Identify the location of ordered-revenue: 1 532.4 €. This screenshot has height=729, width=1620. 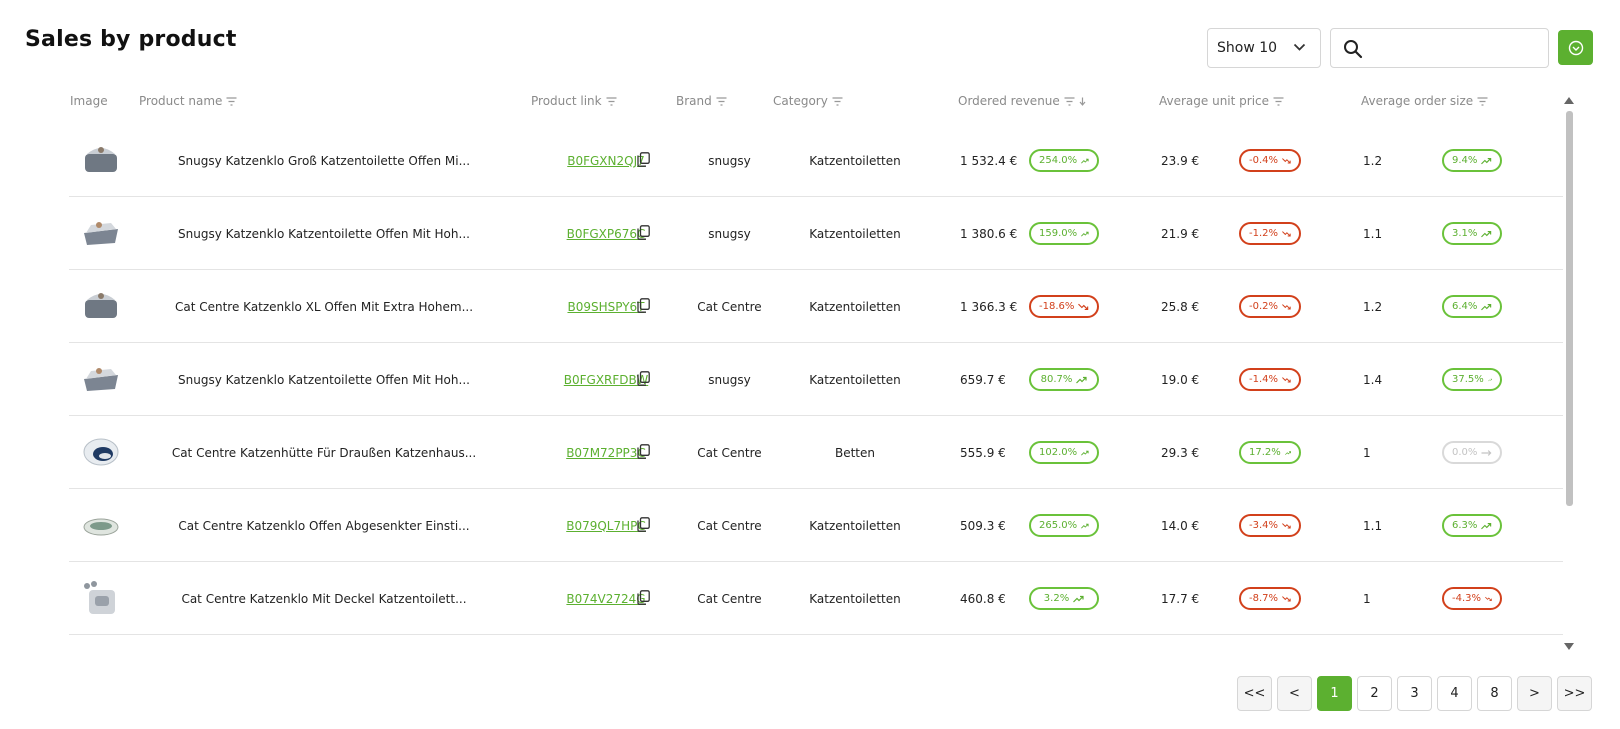
(989, 160).